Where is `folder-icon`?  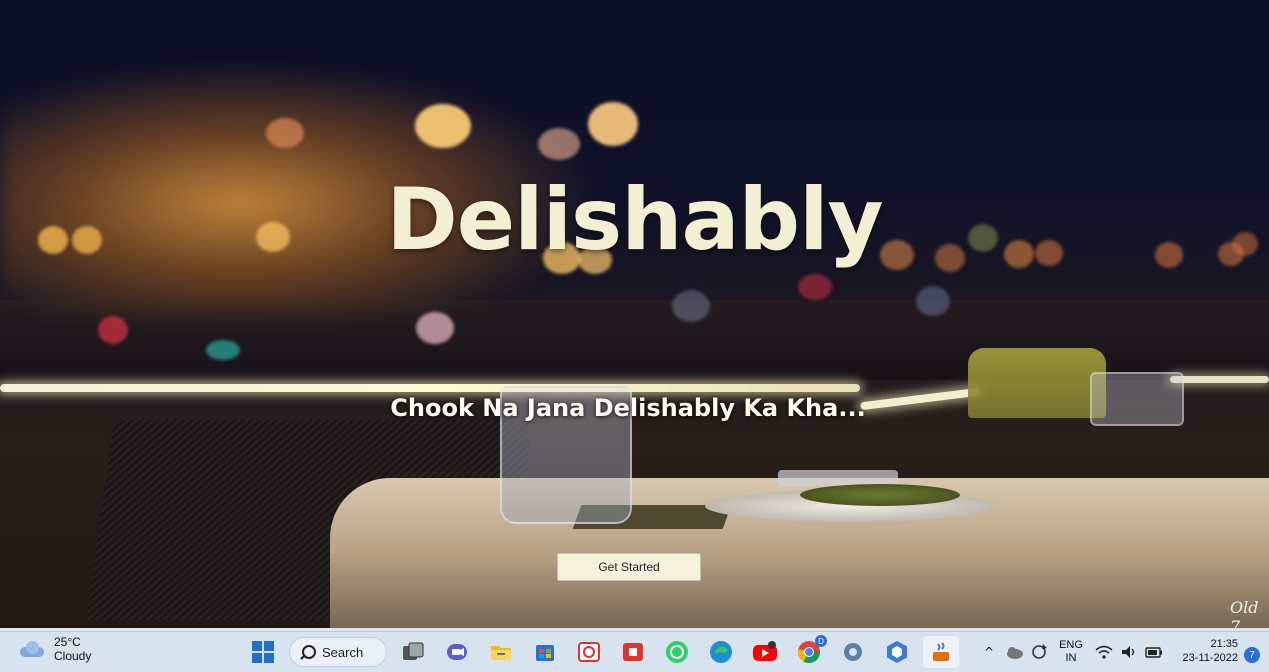 folder-icon is located at coordinates (501, 653).